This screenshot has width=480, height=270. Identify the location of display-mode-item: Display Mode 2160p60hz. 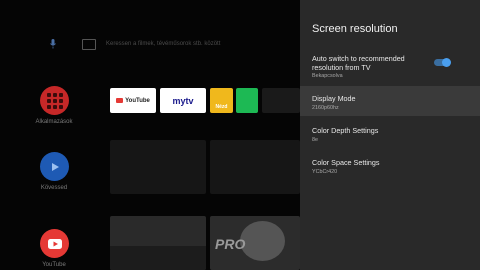
(390, 101).